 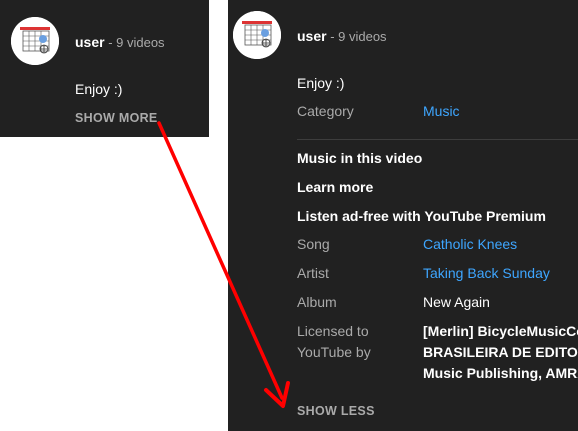 What do you see at coordinates (220, 260) in the screenshot?
I see `arrow-shaft` at bounding box center [220, 260].